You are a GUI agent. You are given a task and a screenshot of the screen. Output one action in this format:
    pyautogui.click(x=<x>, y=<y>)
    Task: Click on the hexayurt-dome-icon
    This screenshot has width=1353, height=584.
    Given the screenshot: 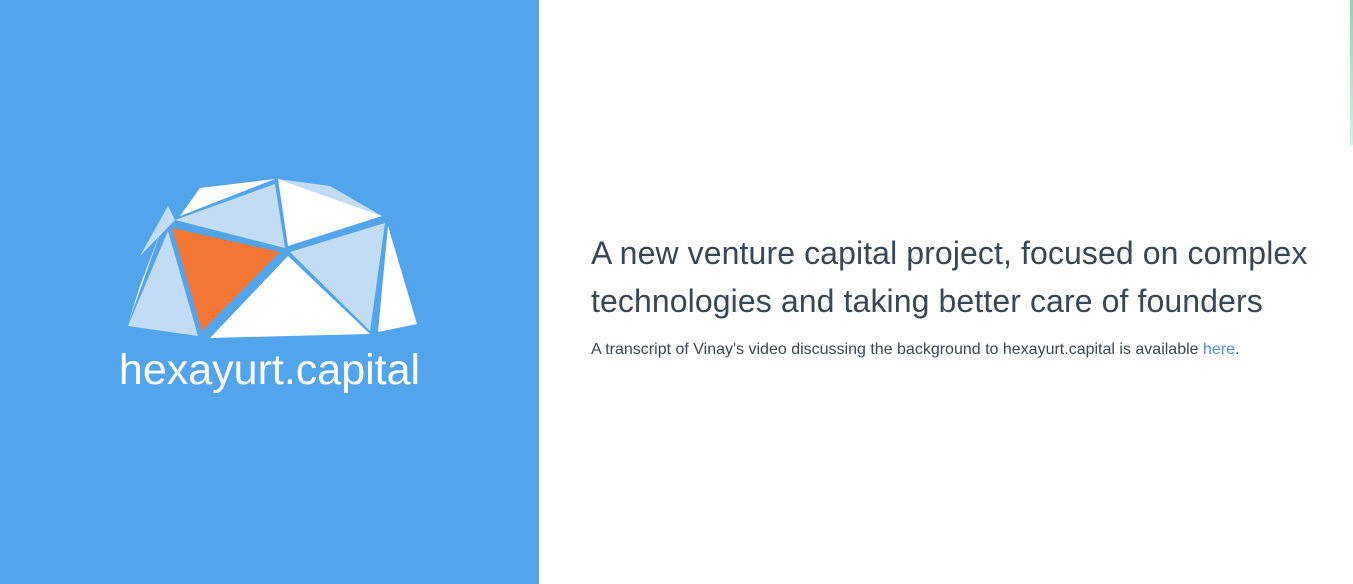 What is the action you would take?
    pyautogui.click(x=272, y=258)
    